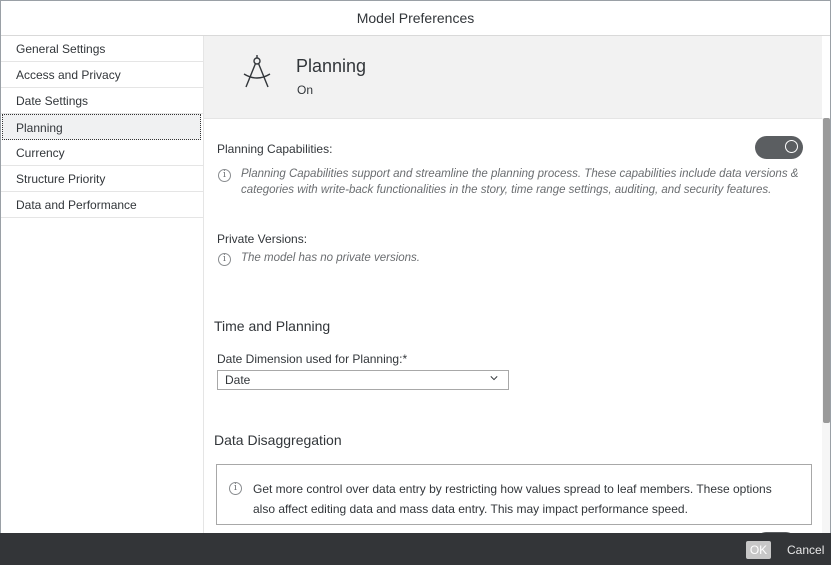 This screenshot has width=831, height=565. Describe the element at coordinates (415, 549) in the screenshot. I see `dialog-footer` at that location.